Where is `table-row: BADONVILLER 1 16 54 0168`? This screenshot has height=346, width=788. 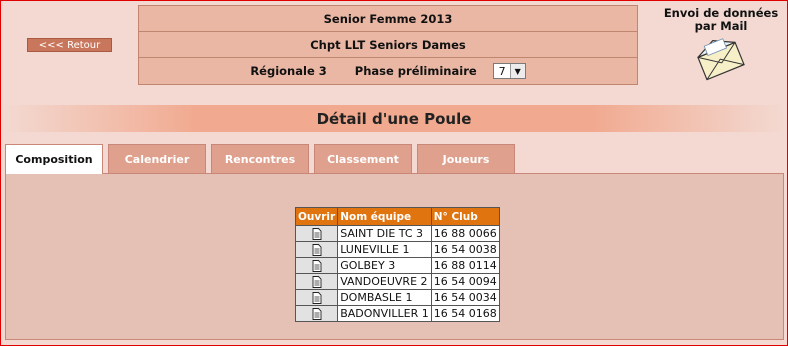
table-row: BADONVILLER 1 16 54 0168 is located at coordinates (397, 313).